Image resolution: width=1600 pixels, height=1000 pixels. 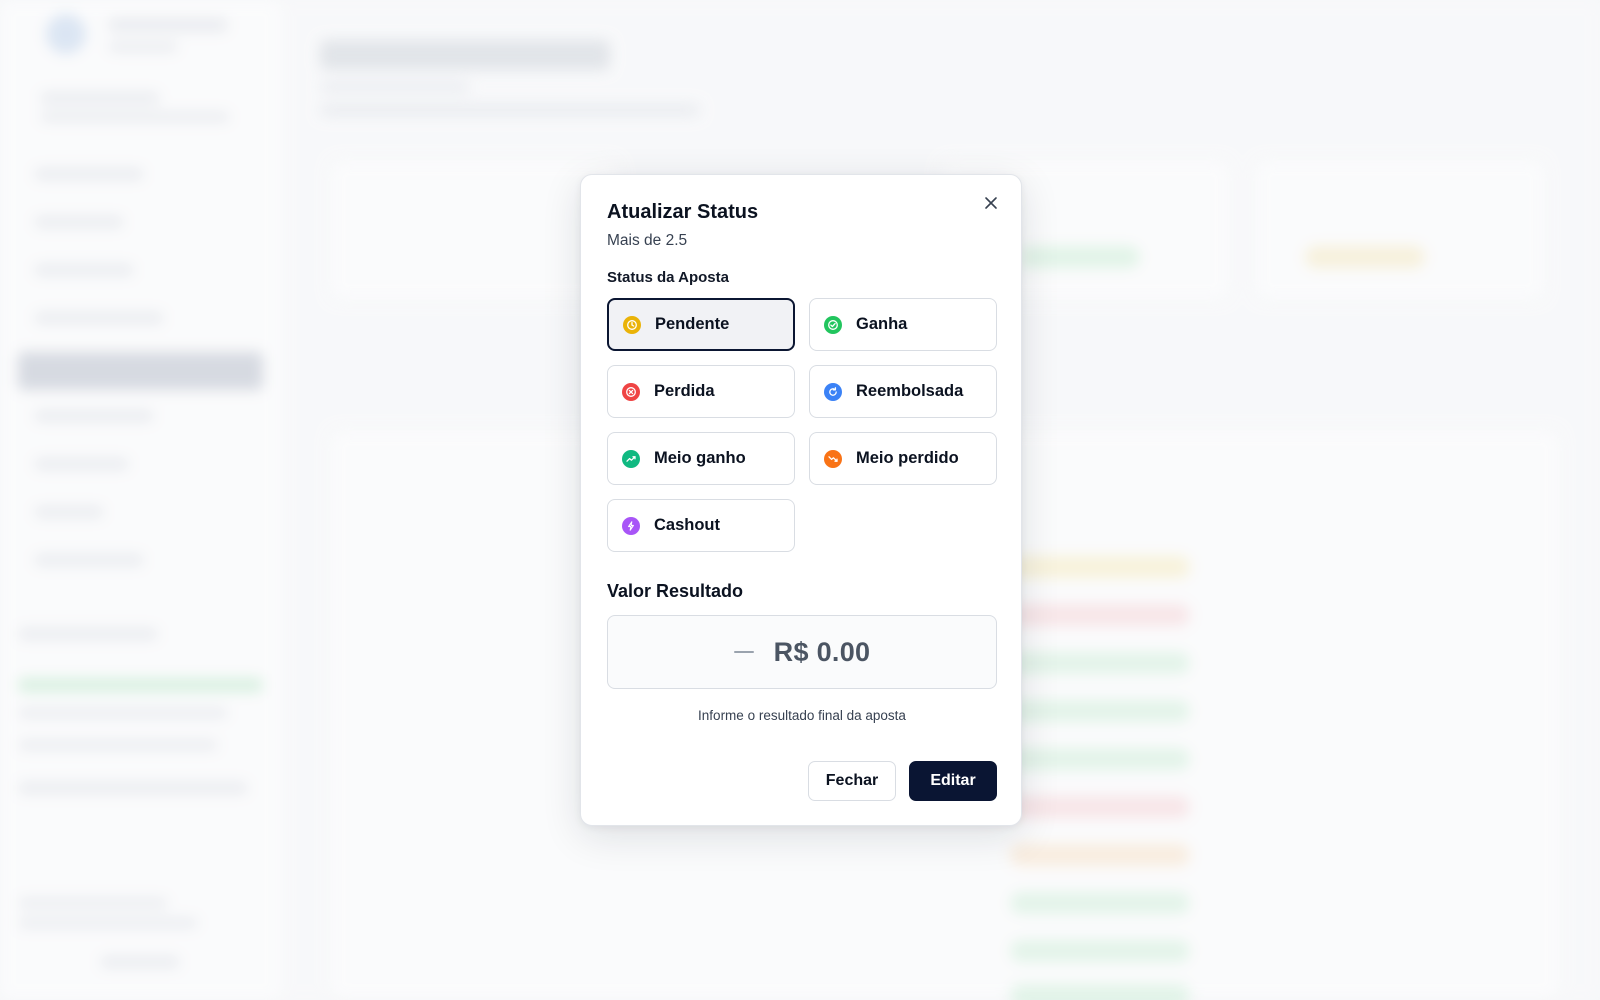 I want to click on clock-icon, so click(x=632, y=324).